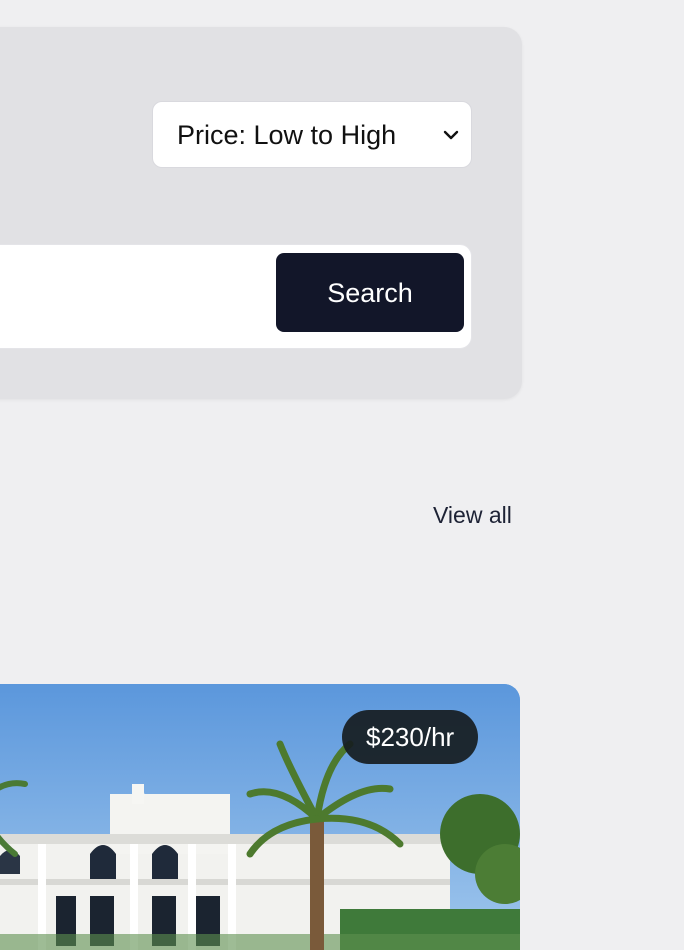 The image size is (684, 950). What do you see at coordinates (287, 135) in the screenshot?
I see `sort-dropdown-value: Price: Low to High` at bounding box center [287, 135].